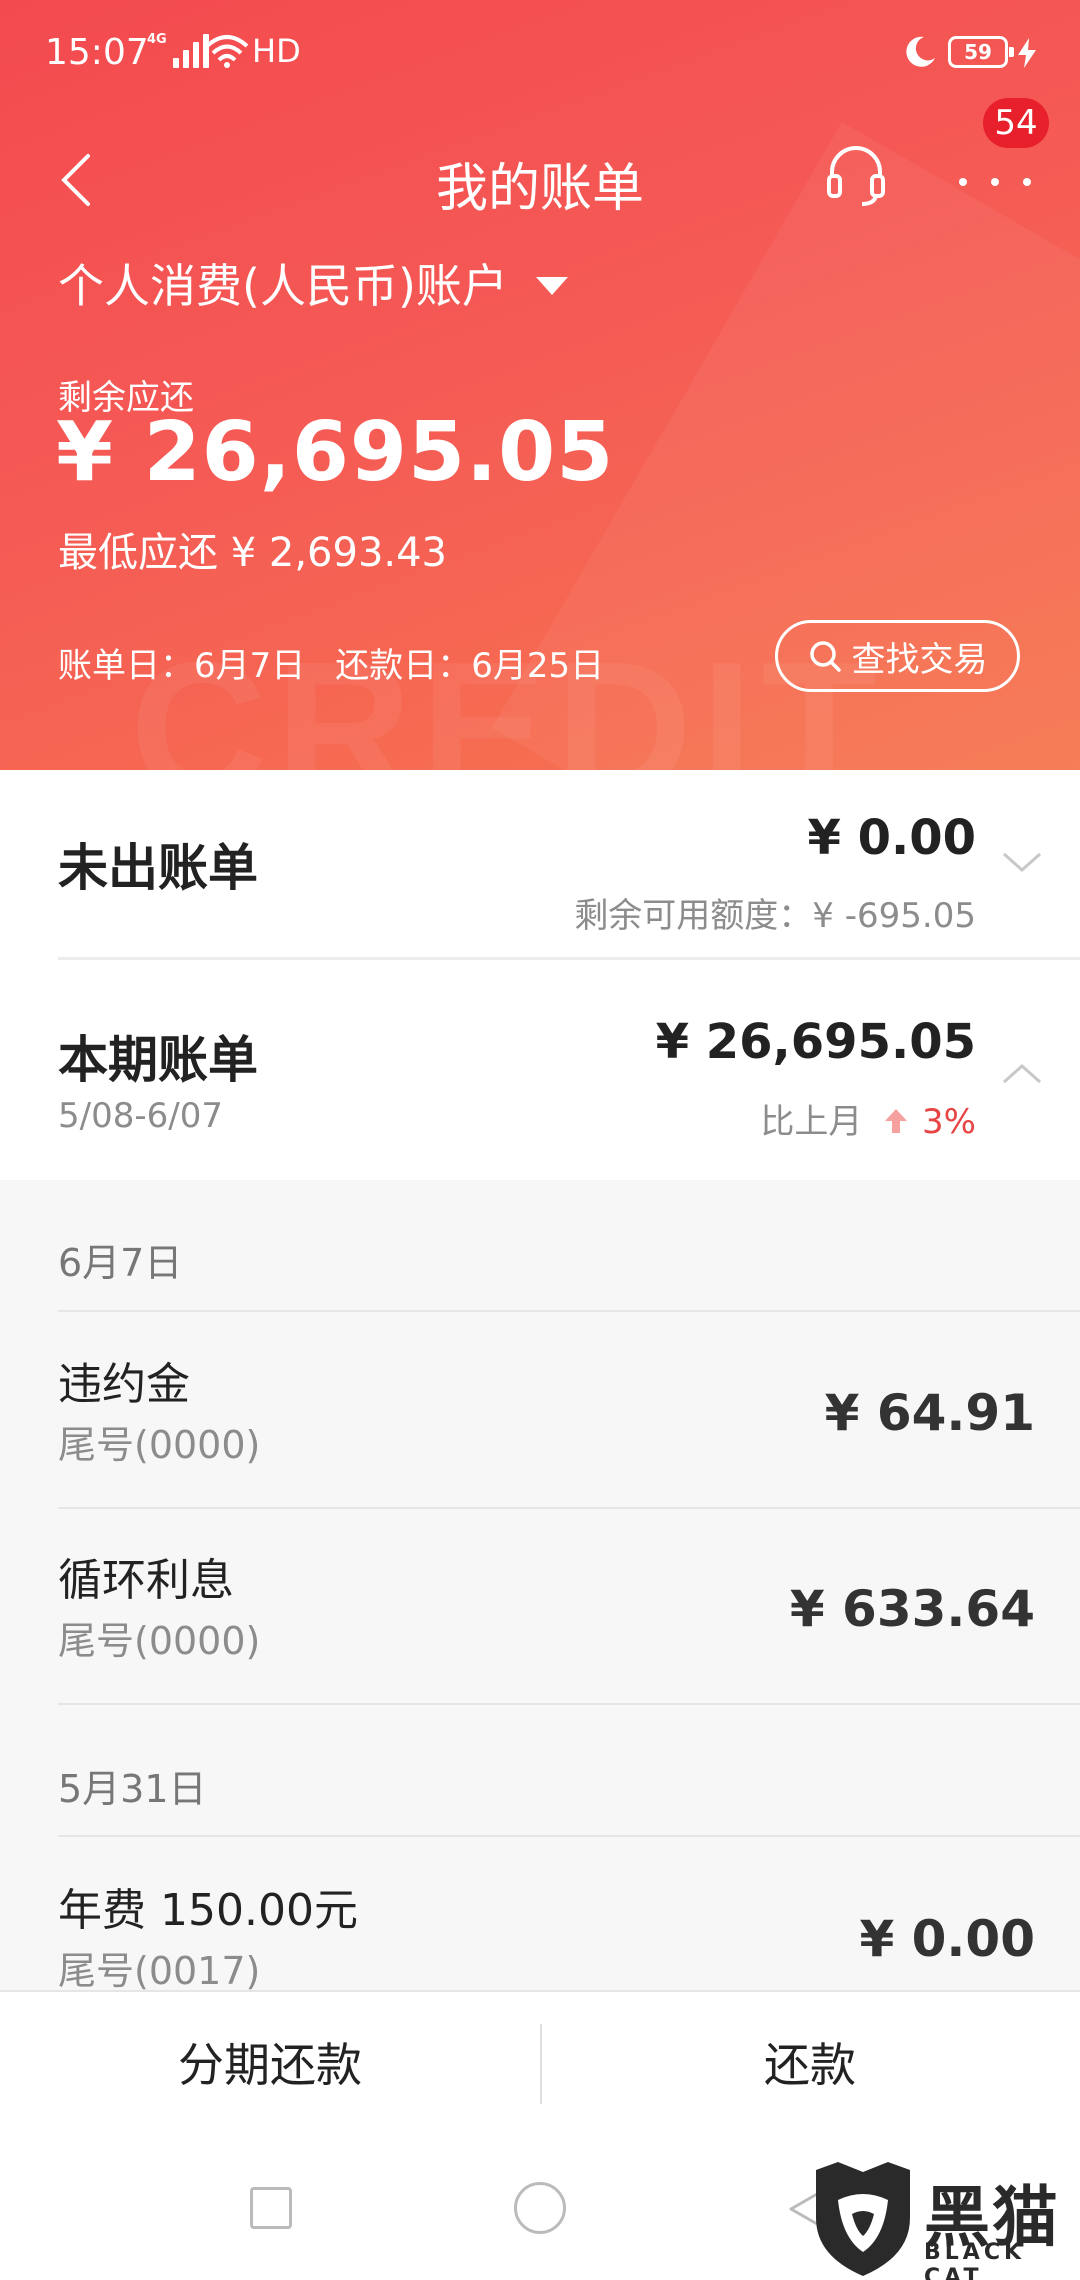 The image size is (1080, 2280). Describe the element at coordinates (158, 1060) in the screenshot. I see `current-title: 本期账单` at that location.